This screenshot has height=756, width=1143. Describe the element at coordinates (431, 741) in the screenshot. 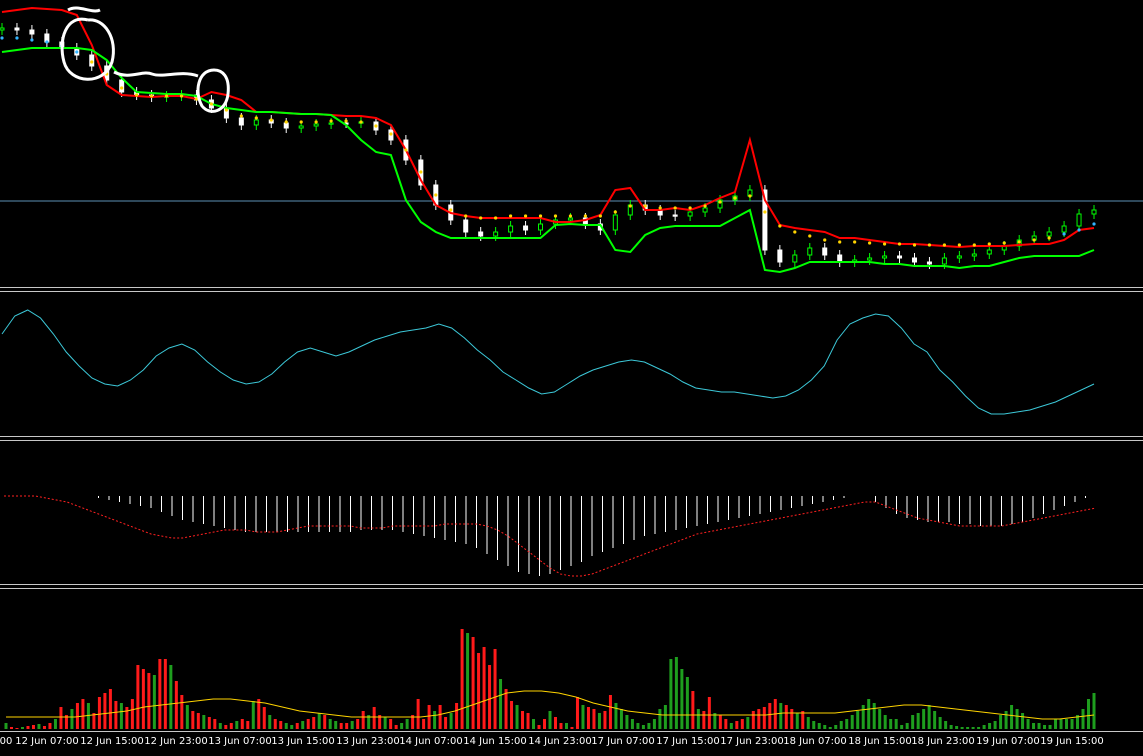

I see `time-axis-label: 14 Jun 07:00` at that location.